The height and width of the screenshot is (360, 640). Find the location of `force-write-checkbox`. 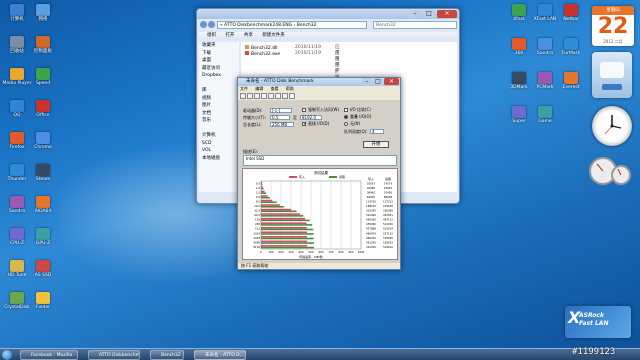

force-write-checkbox is located at coordinates (304, 110).